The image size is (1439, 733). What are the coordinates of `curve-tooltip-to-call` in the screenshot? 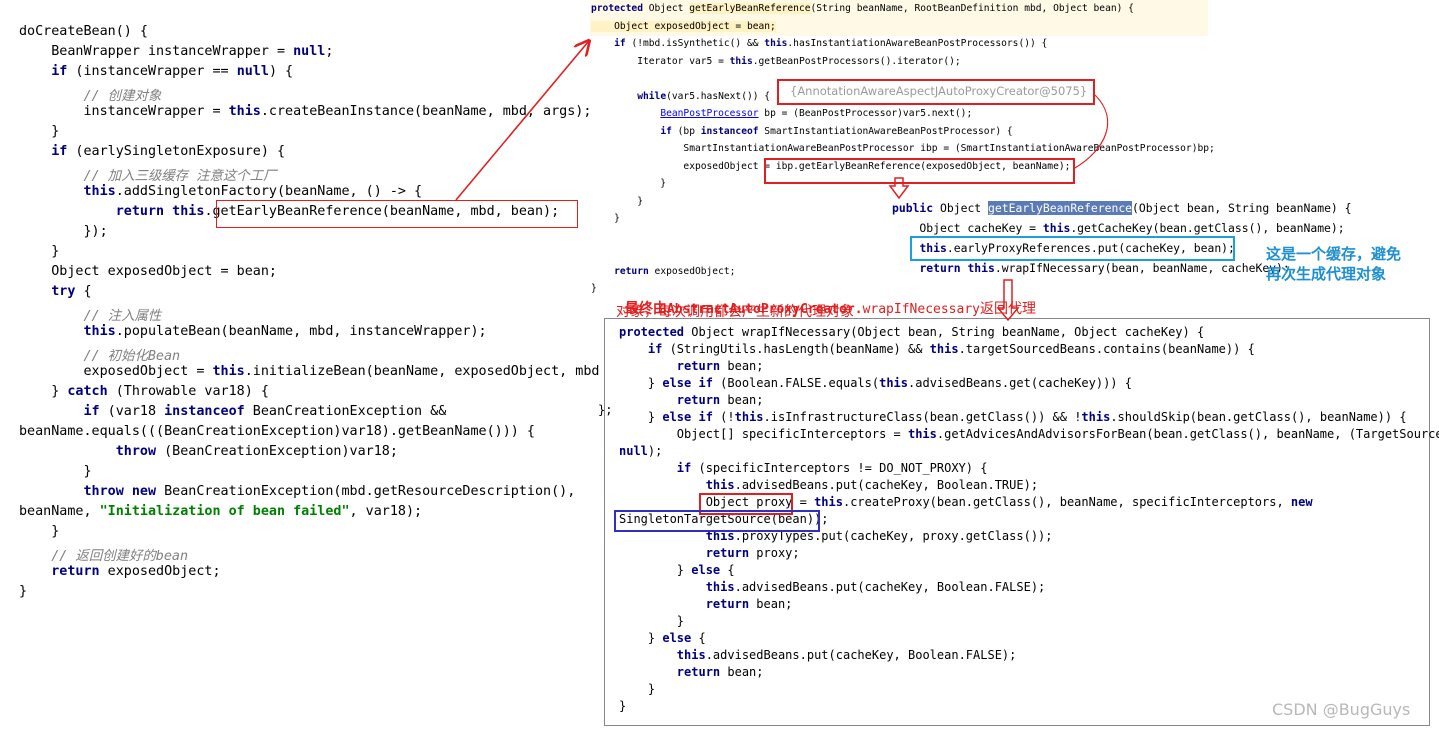 It's located at (1091, 131).